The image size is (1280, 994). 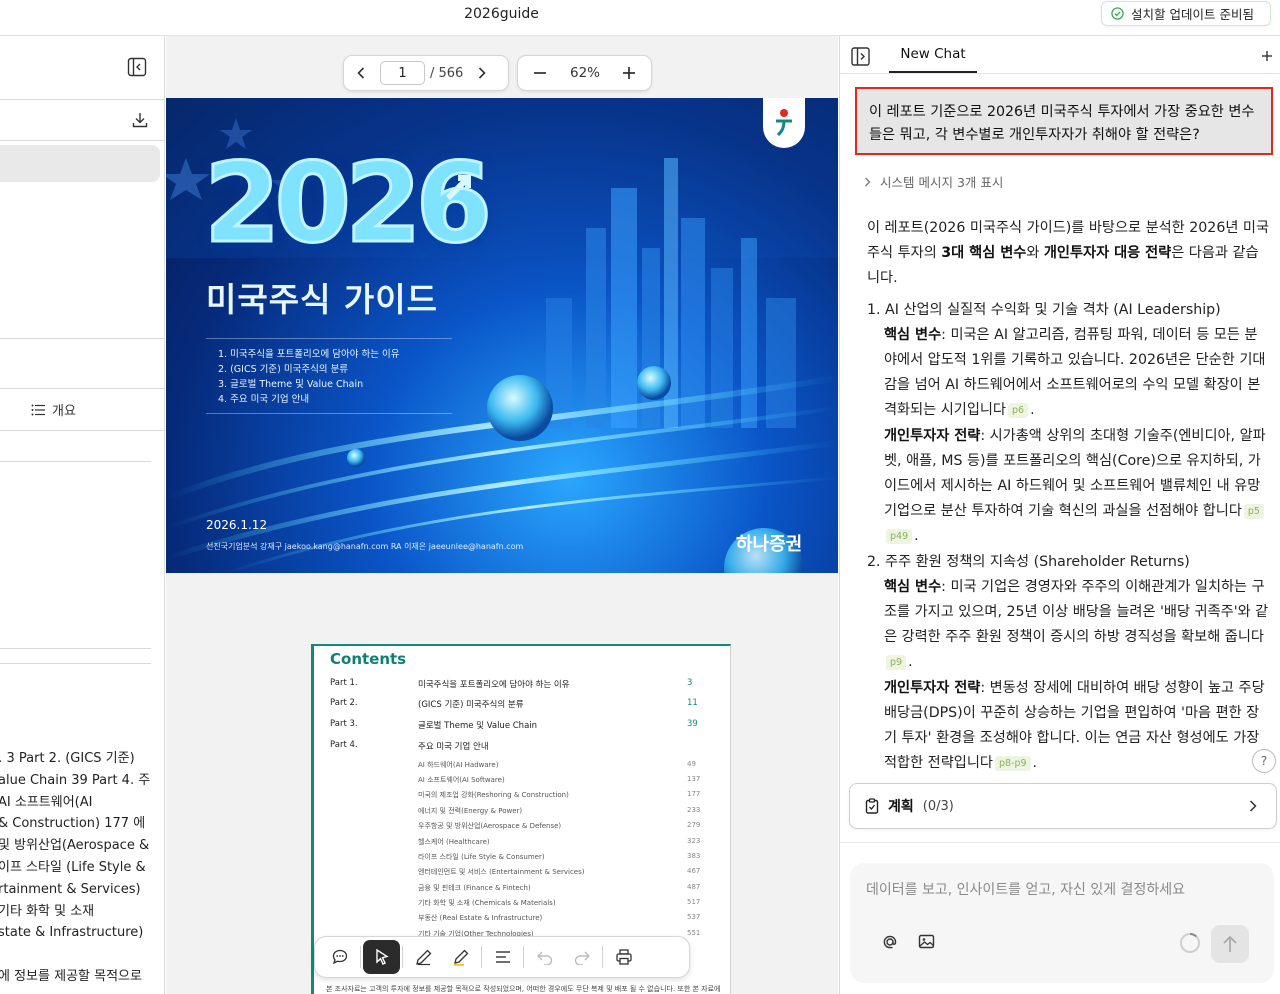 I want to click on send-button, so click(x=1230, y=944).